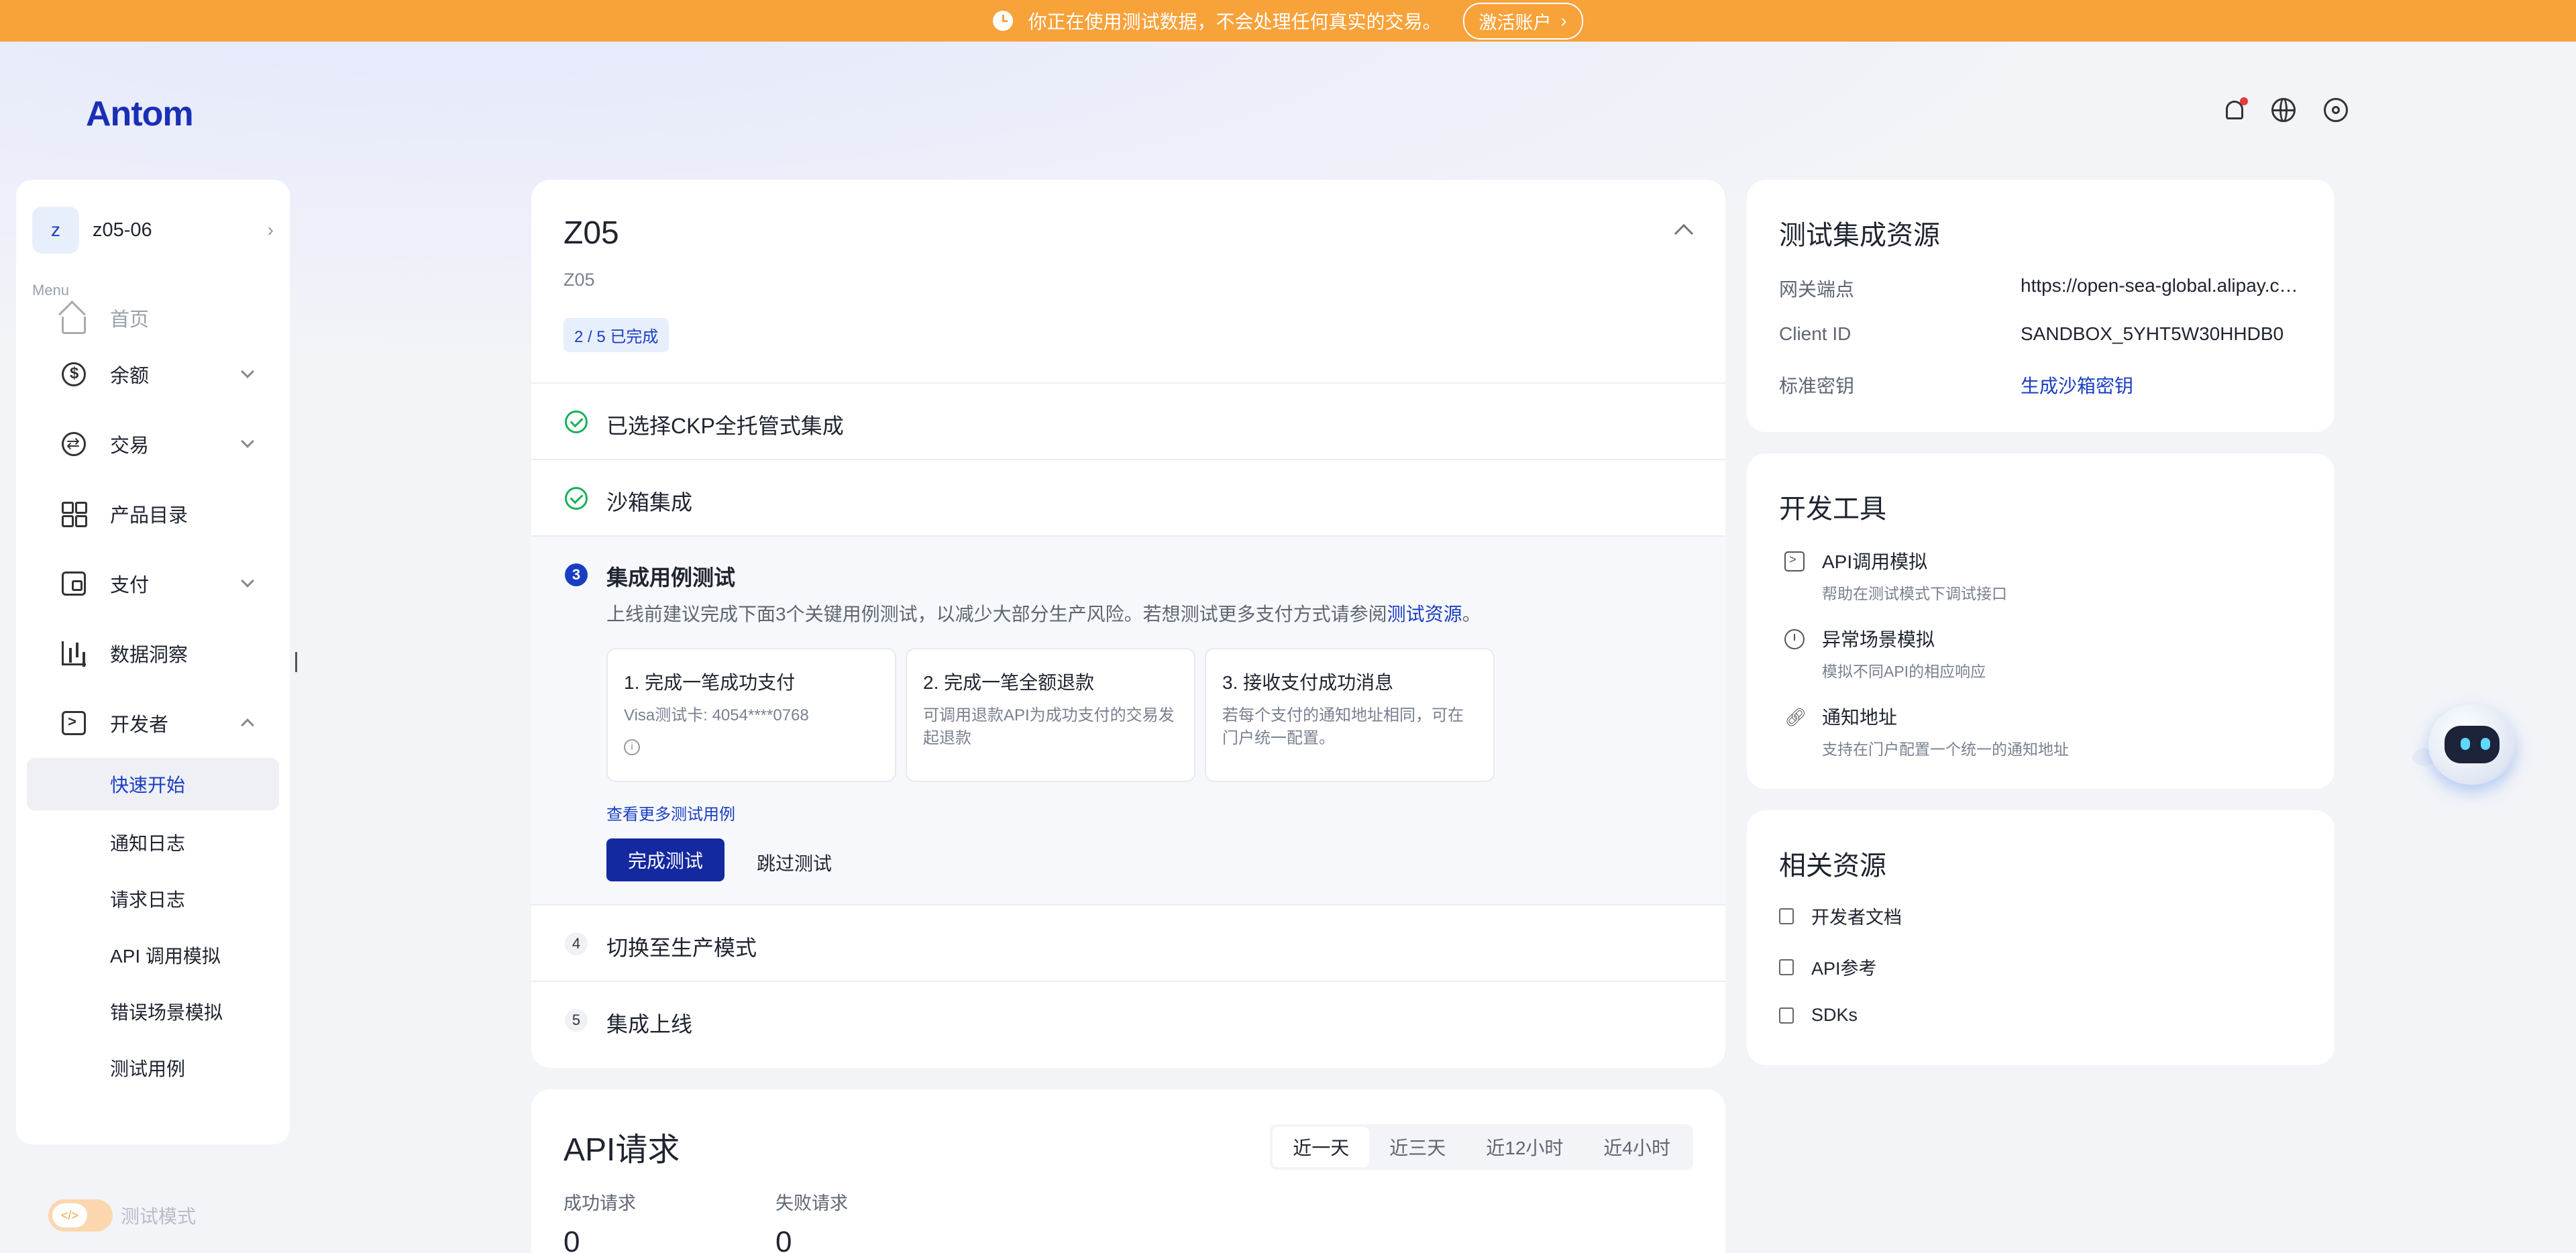  Describe the element at coordinates (2237, 108) in the screenshot. I see `bell-icon` at that location.